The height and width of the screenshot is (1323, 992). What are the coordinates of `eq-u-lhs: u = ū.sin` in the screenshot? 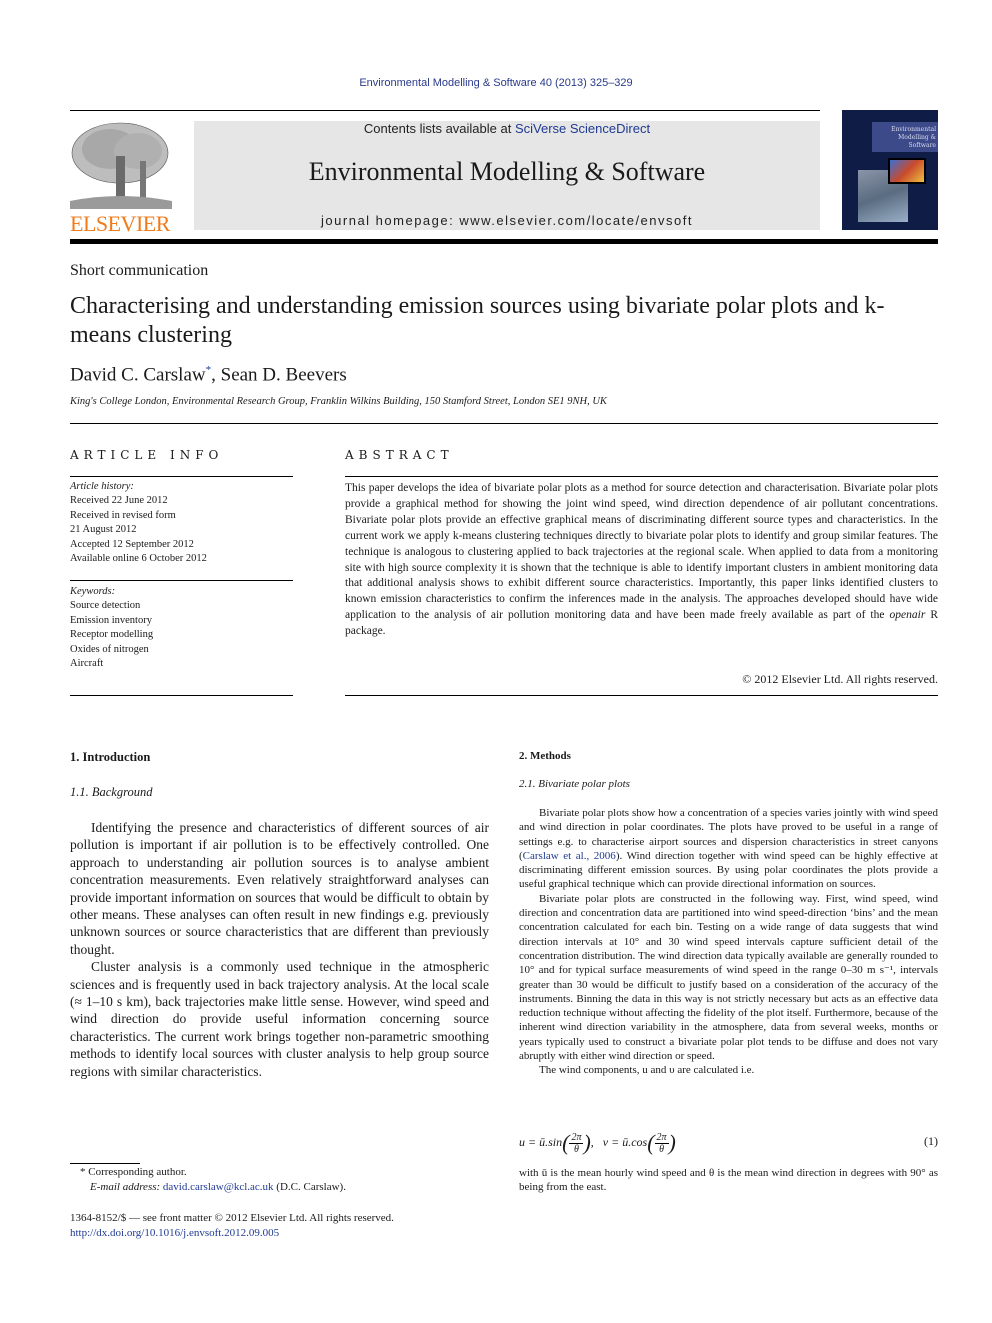 It's located at (541, 1141).